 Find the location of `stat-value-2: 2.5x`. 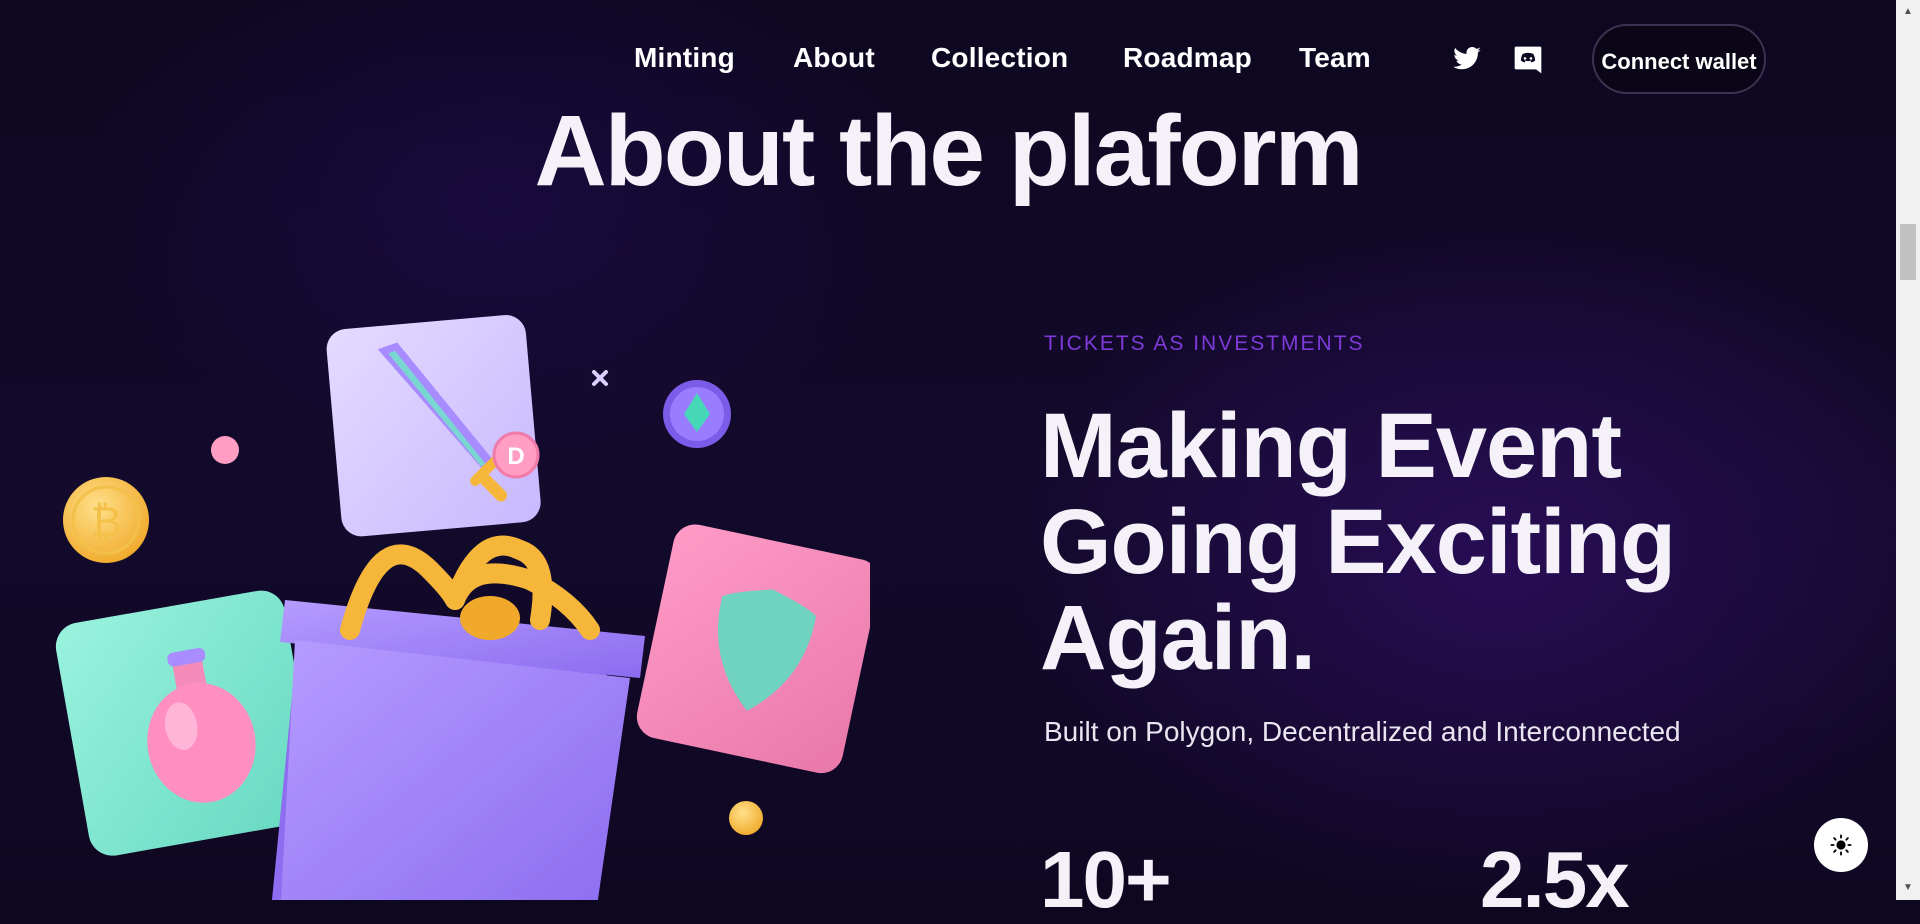

stat-value-2: 2.5x is located at coordinates (1555, 879).